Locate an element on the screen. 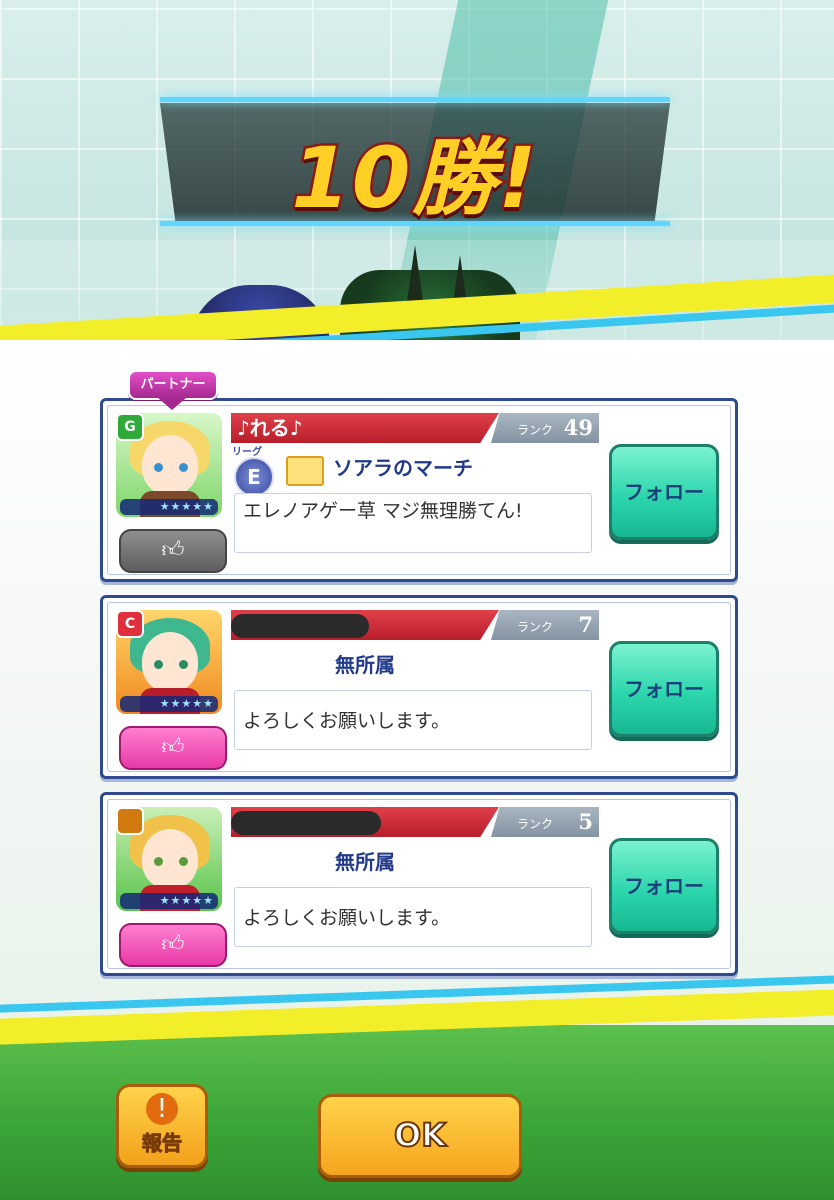 This screenshot has width=834, height=1200. report-button: ! 報告 is located at coordinates (162, 1126).